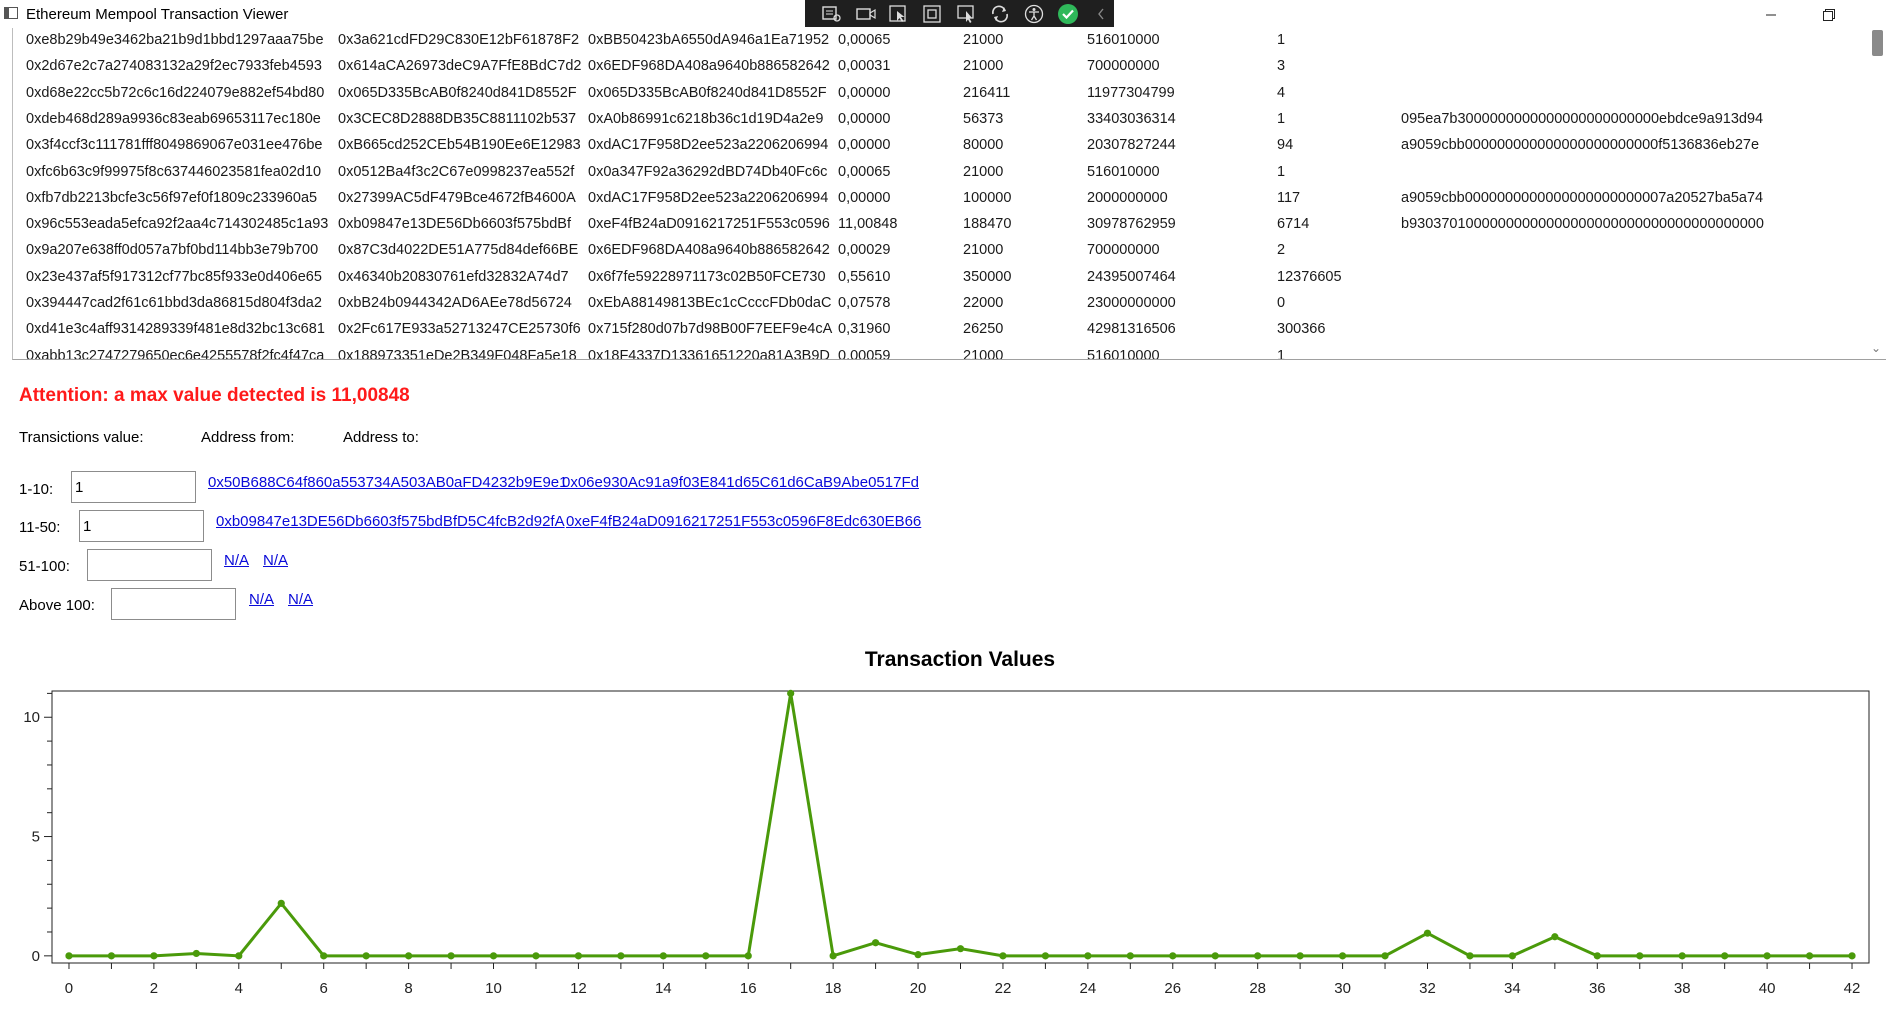 The height and width of the screenshot is (1011, 1886). What do you see at coordinates (81, 437) in the screenshot?
I see `header-transactions-value: Transictions value:` at bounding box center [81, 437].